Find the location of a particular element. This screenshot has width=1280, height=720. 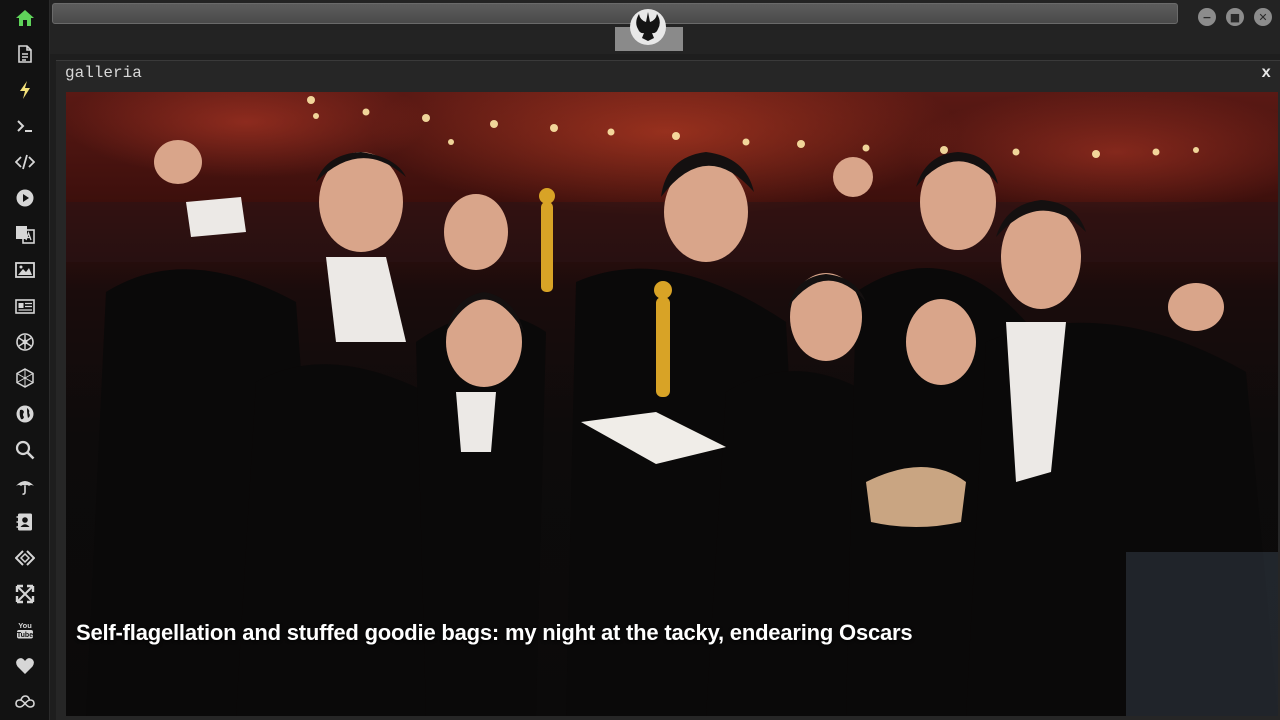

sidebar-item-code is located at coordinates (25, 162).